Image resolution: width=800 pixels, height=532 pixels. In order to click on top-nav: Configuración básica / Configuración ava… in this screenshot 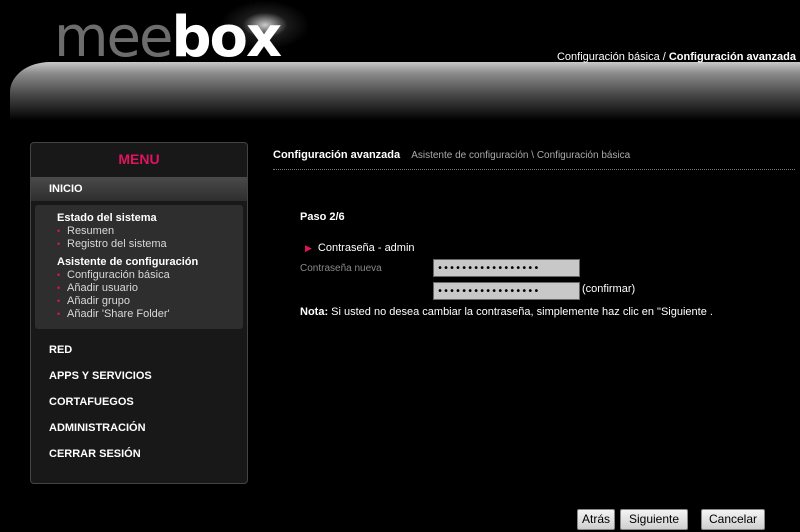, I will do `click(676, 57)`.